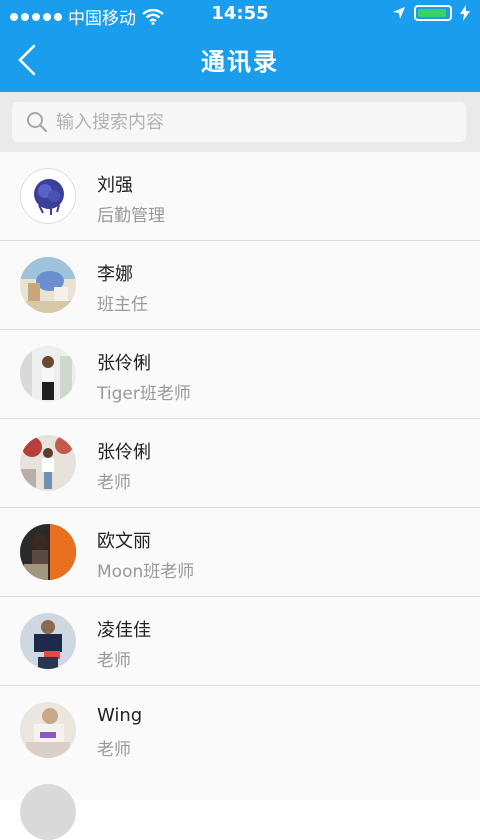  Describe the element at coordinates (240, 285) in the screenshot. I see `contact-row: 李娜 班主任` at that location.